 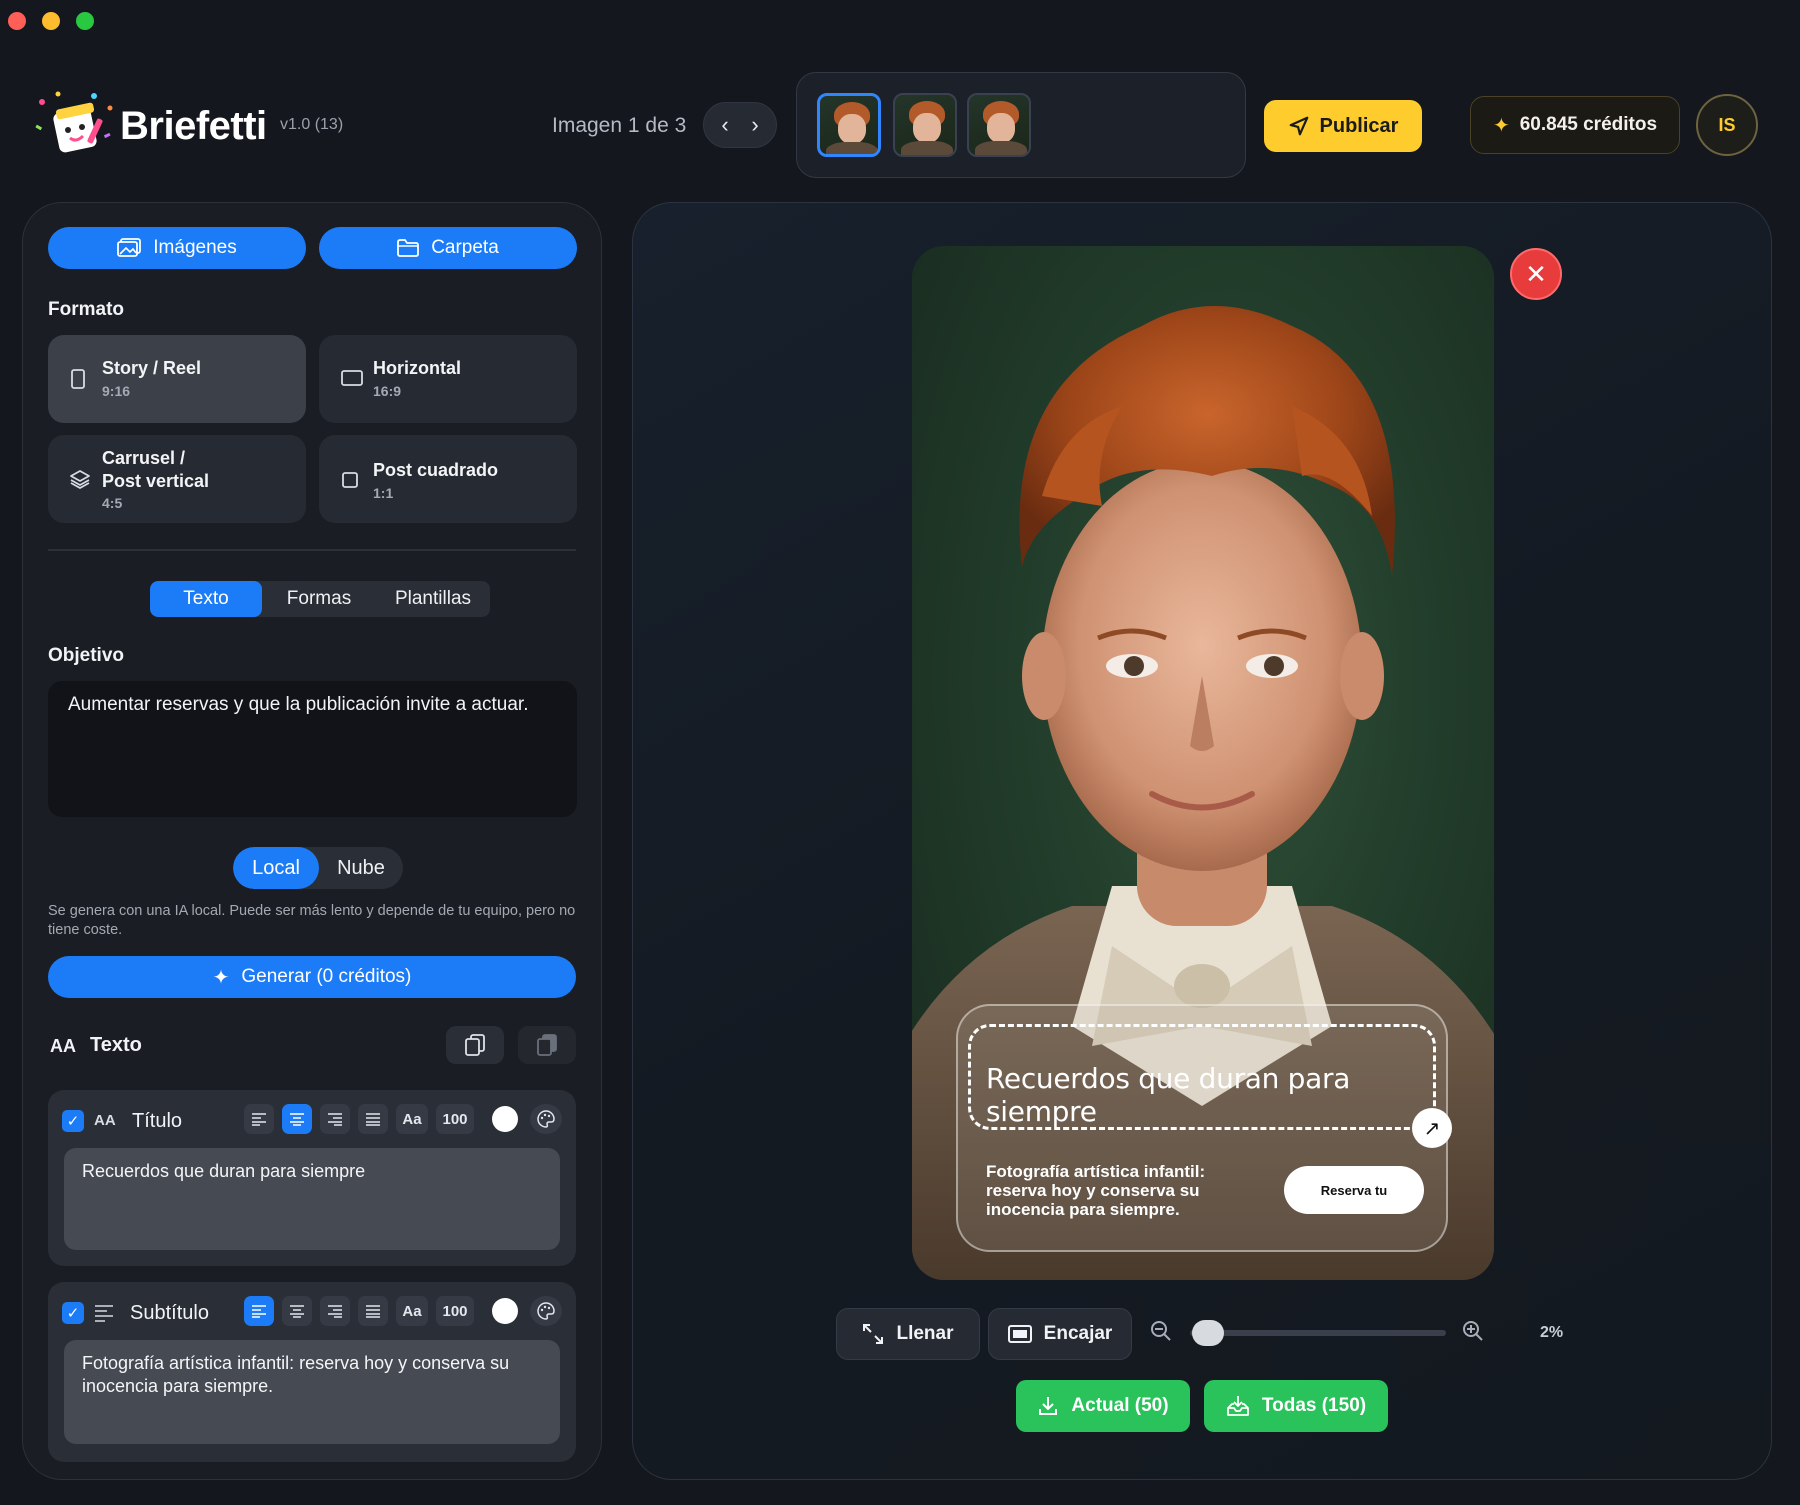 I want to click on images-button: Imágenes, so click(x=177, y=248).